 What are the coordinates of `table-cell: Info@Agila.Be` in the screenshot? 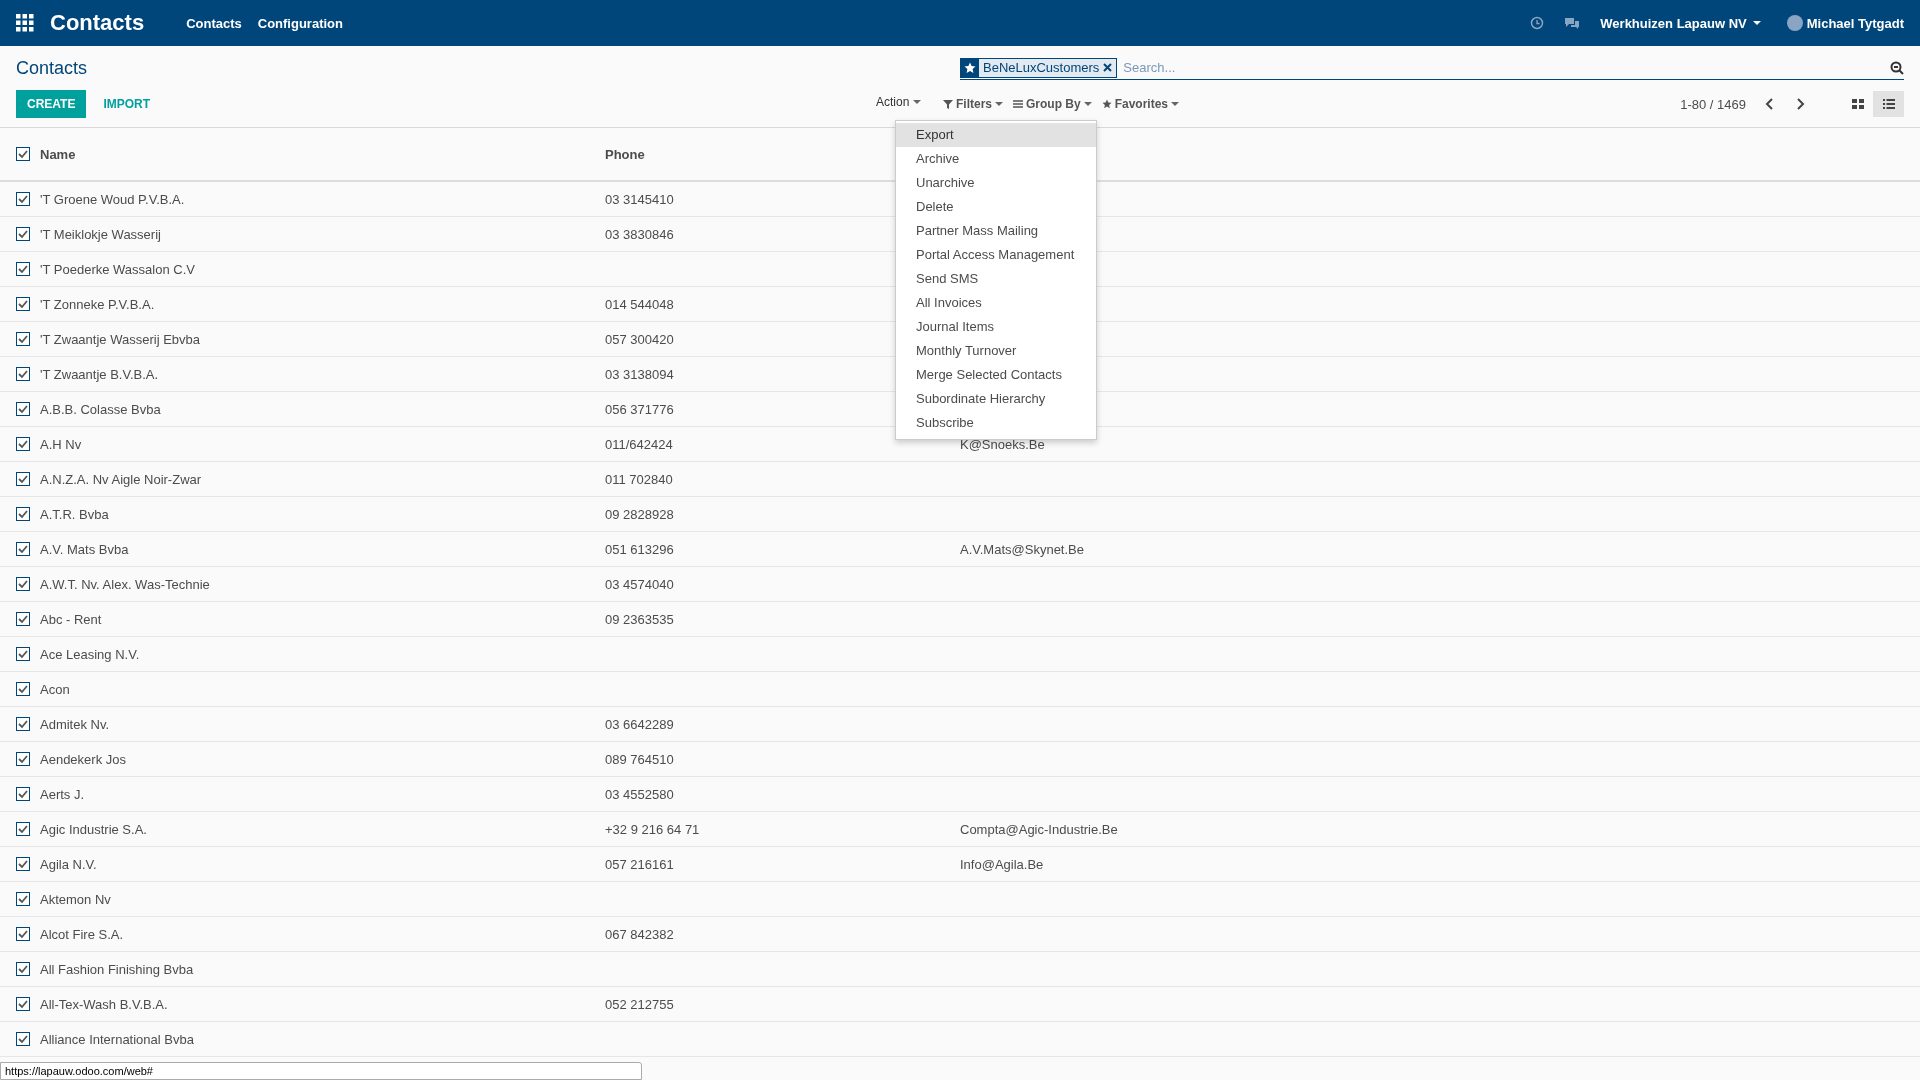 It's located at (1002, 864).